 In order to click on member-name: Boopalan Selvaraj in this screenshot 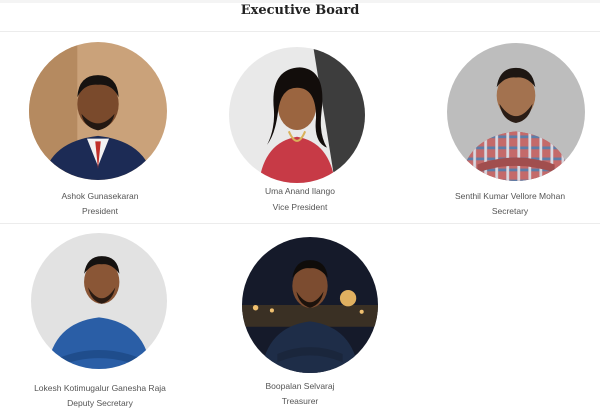, I will do `click(300, 386)`.